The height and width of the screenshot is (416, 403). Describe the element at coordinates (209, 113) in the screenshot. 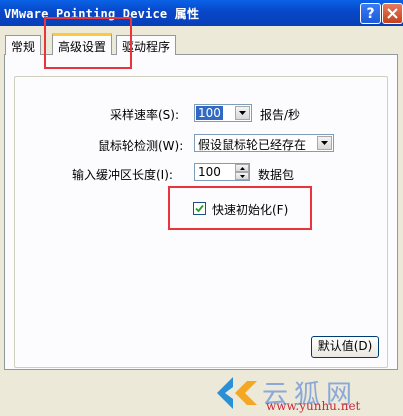

I see `sample-rate-value: 100` at that location.